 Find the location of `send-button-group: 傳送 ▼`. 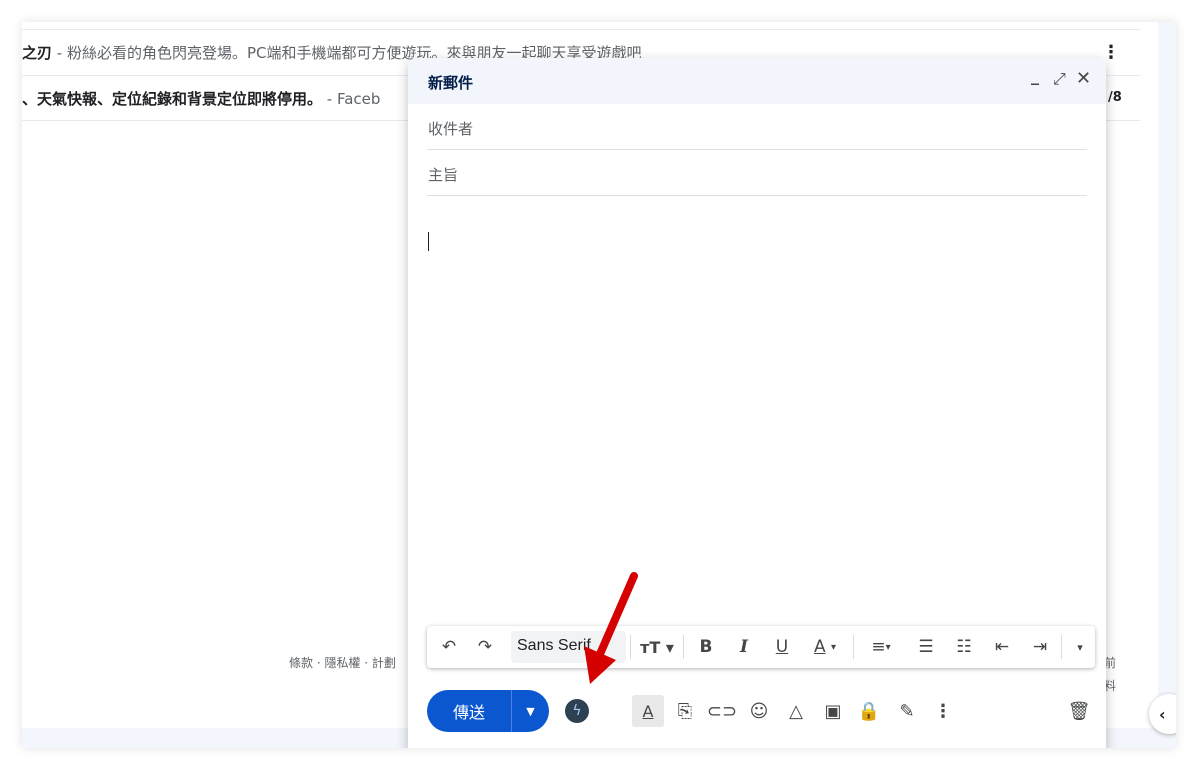

send-button-group: 傳送 ▼ is located at coordinates (488, 711).